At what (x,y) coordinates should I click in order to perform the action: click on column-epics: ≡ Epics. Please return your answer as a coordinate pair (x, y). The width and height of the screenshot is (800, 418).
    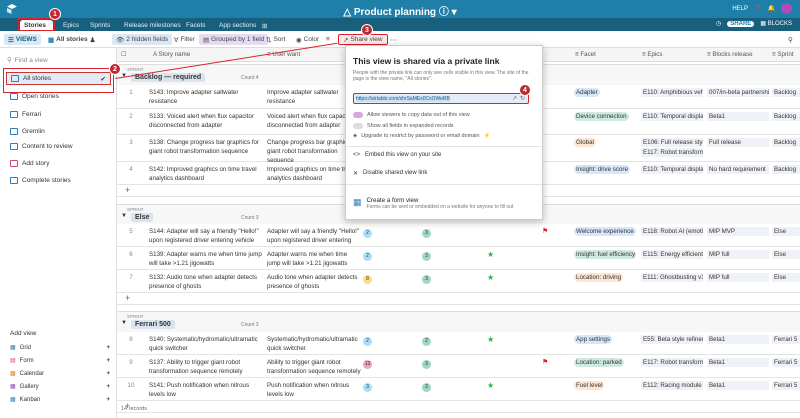
    Looking at the image, I should click on (652, 54).